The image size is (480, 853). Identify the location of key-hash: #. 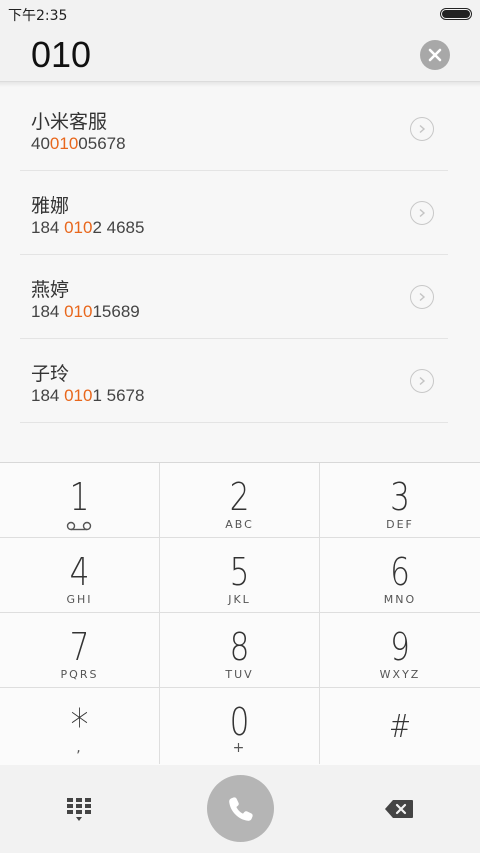
(400, 726).